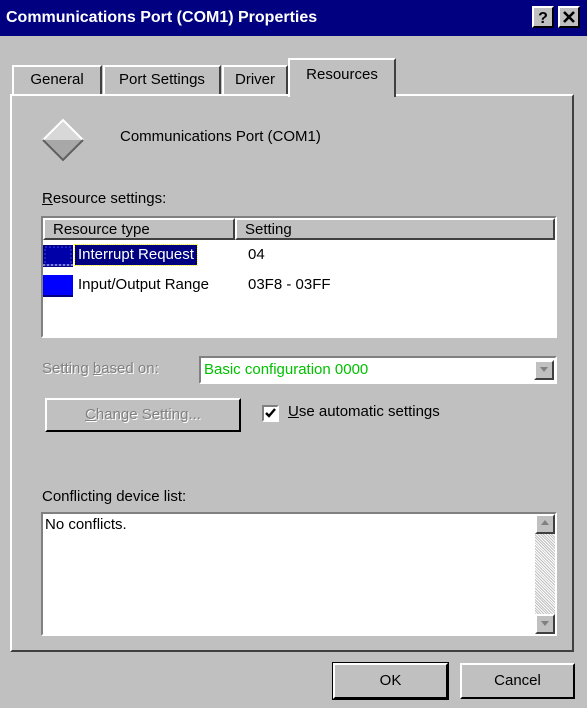 This screenshot has width=587, height=708. What do you see at coordinates (143, 284) in the screenshot?
I see `resource-type-cell: Input/Output Range` at bounding box center [143, 284].